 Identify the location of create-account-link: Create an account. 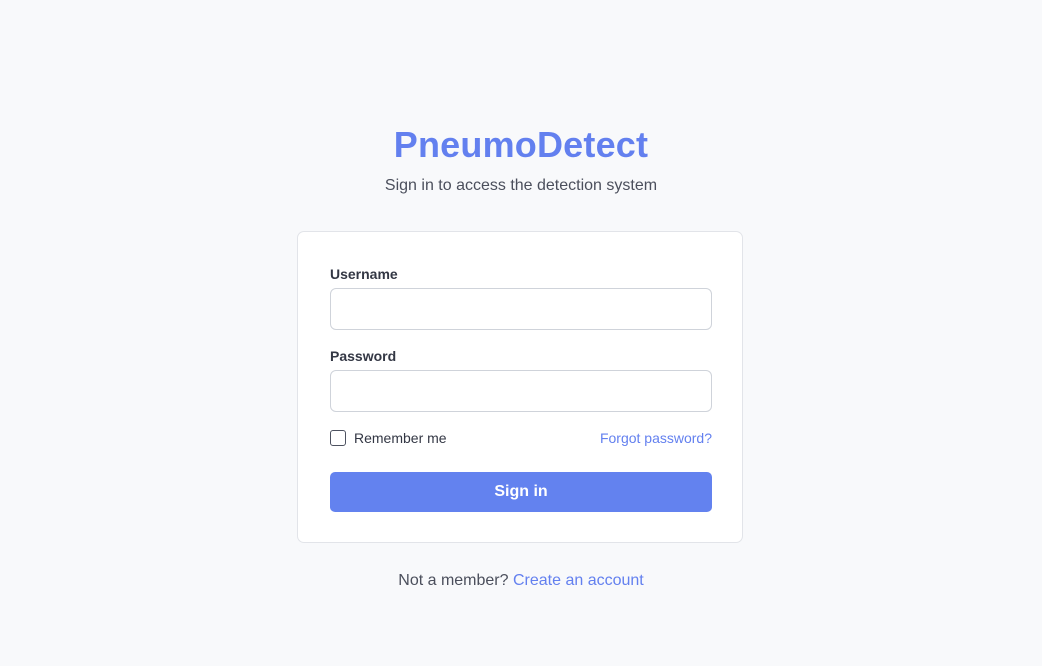
(578, 580).